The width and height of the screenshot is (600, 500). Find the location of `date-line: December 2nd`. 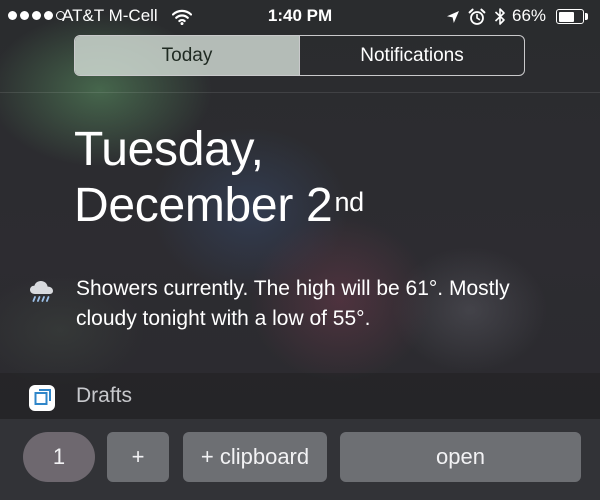

date-line: December 2nd is located at coordinates (219, 206).